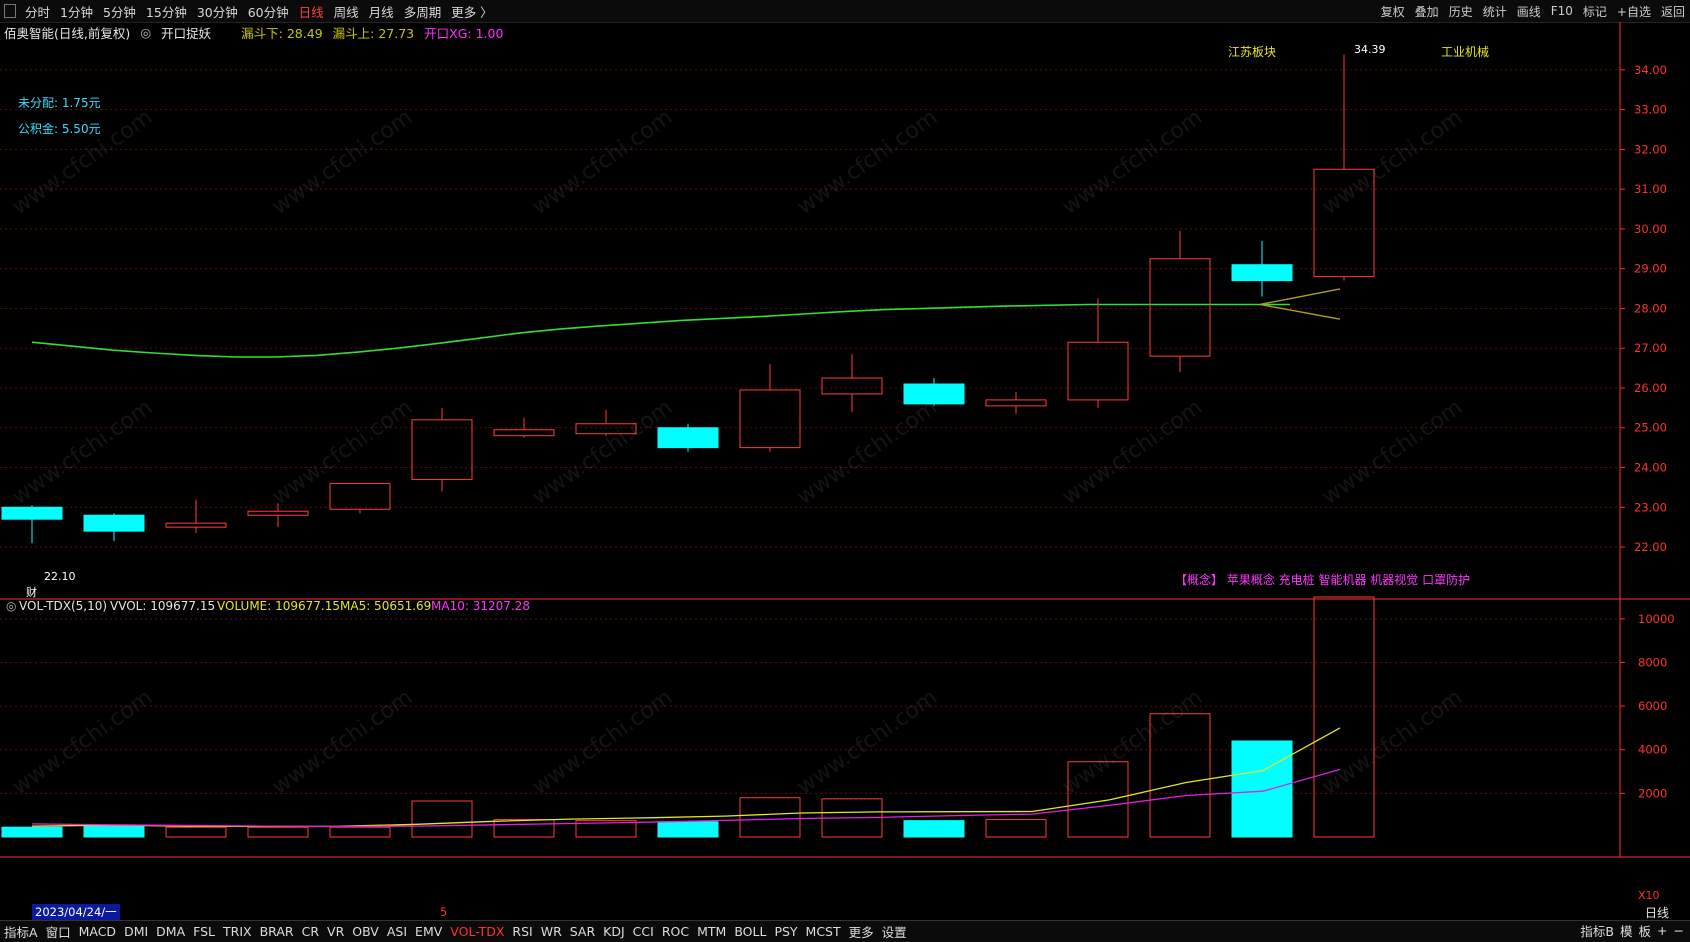 Image resolution: width=1690 pixels, height=942 pixels. I want to click on ma5-value: MA5: 50651.69, so click(385, 606).